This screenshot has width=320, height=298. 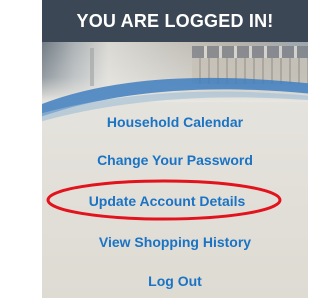 What do you see at coordinates (175, 122) in the screenshot?
I see `household-calendar-link: Household Calendar` at bounding box center [175, 122].